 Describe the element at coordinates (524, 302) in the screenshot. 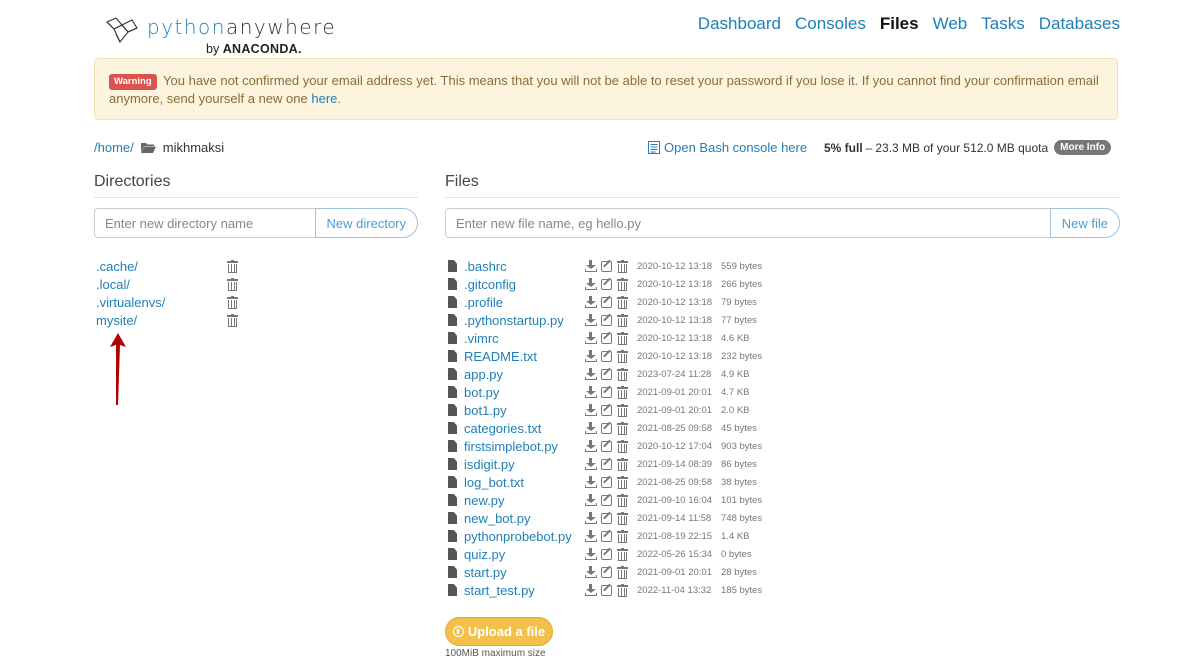

I see `file-link: .profile` at that location.